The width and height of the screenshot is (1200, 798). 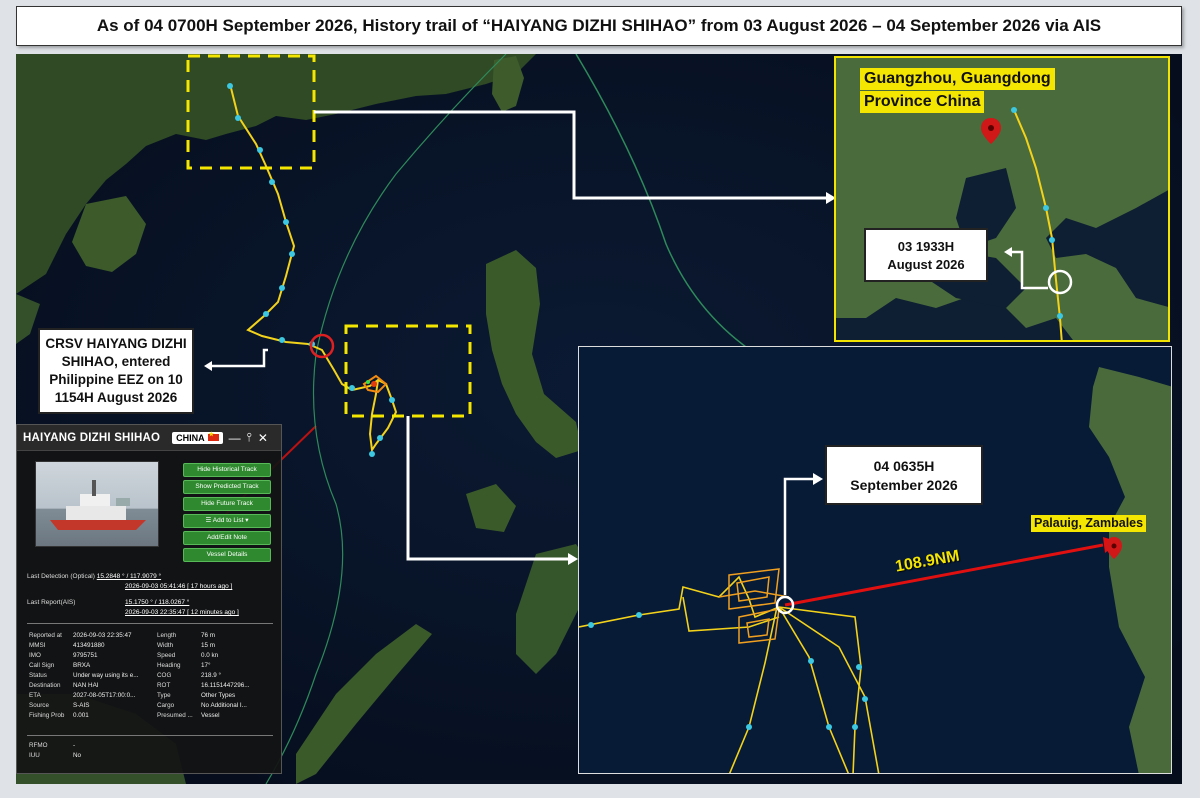 I want to click on table-cell: 218.9 °, so click(x=211, y=675).